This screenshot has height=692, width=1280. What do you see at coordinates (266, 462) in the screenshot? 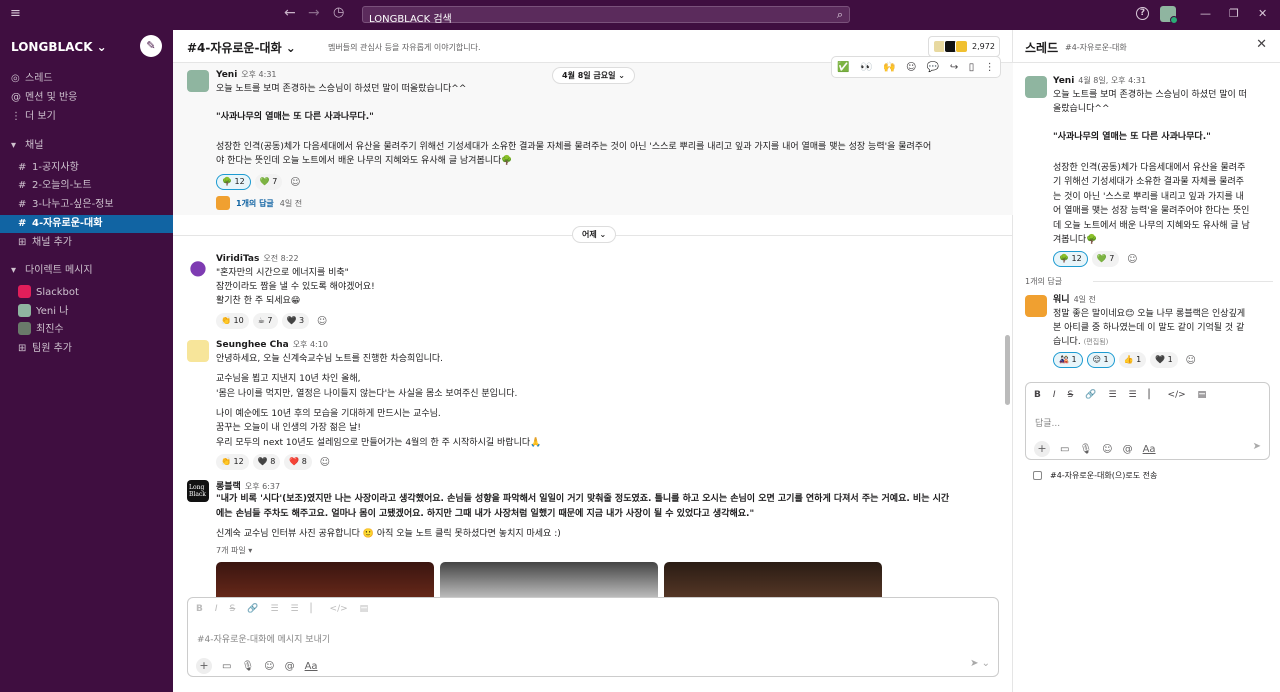
I see `reaction-pill: 🖤 8` at bounding box center [266, 462].